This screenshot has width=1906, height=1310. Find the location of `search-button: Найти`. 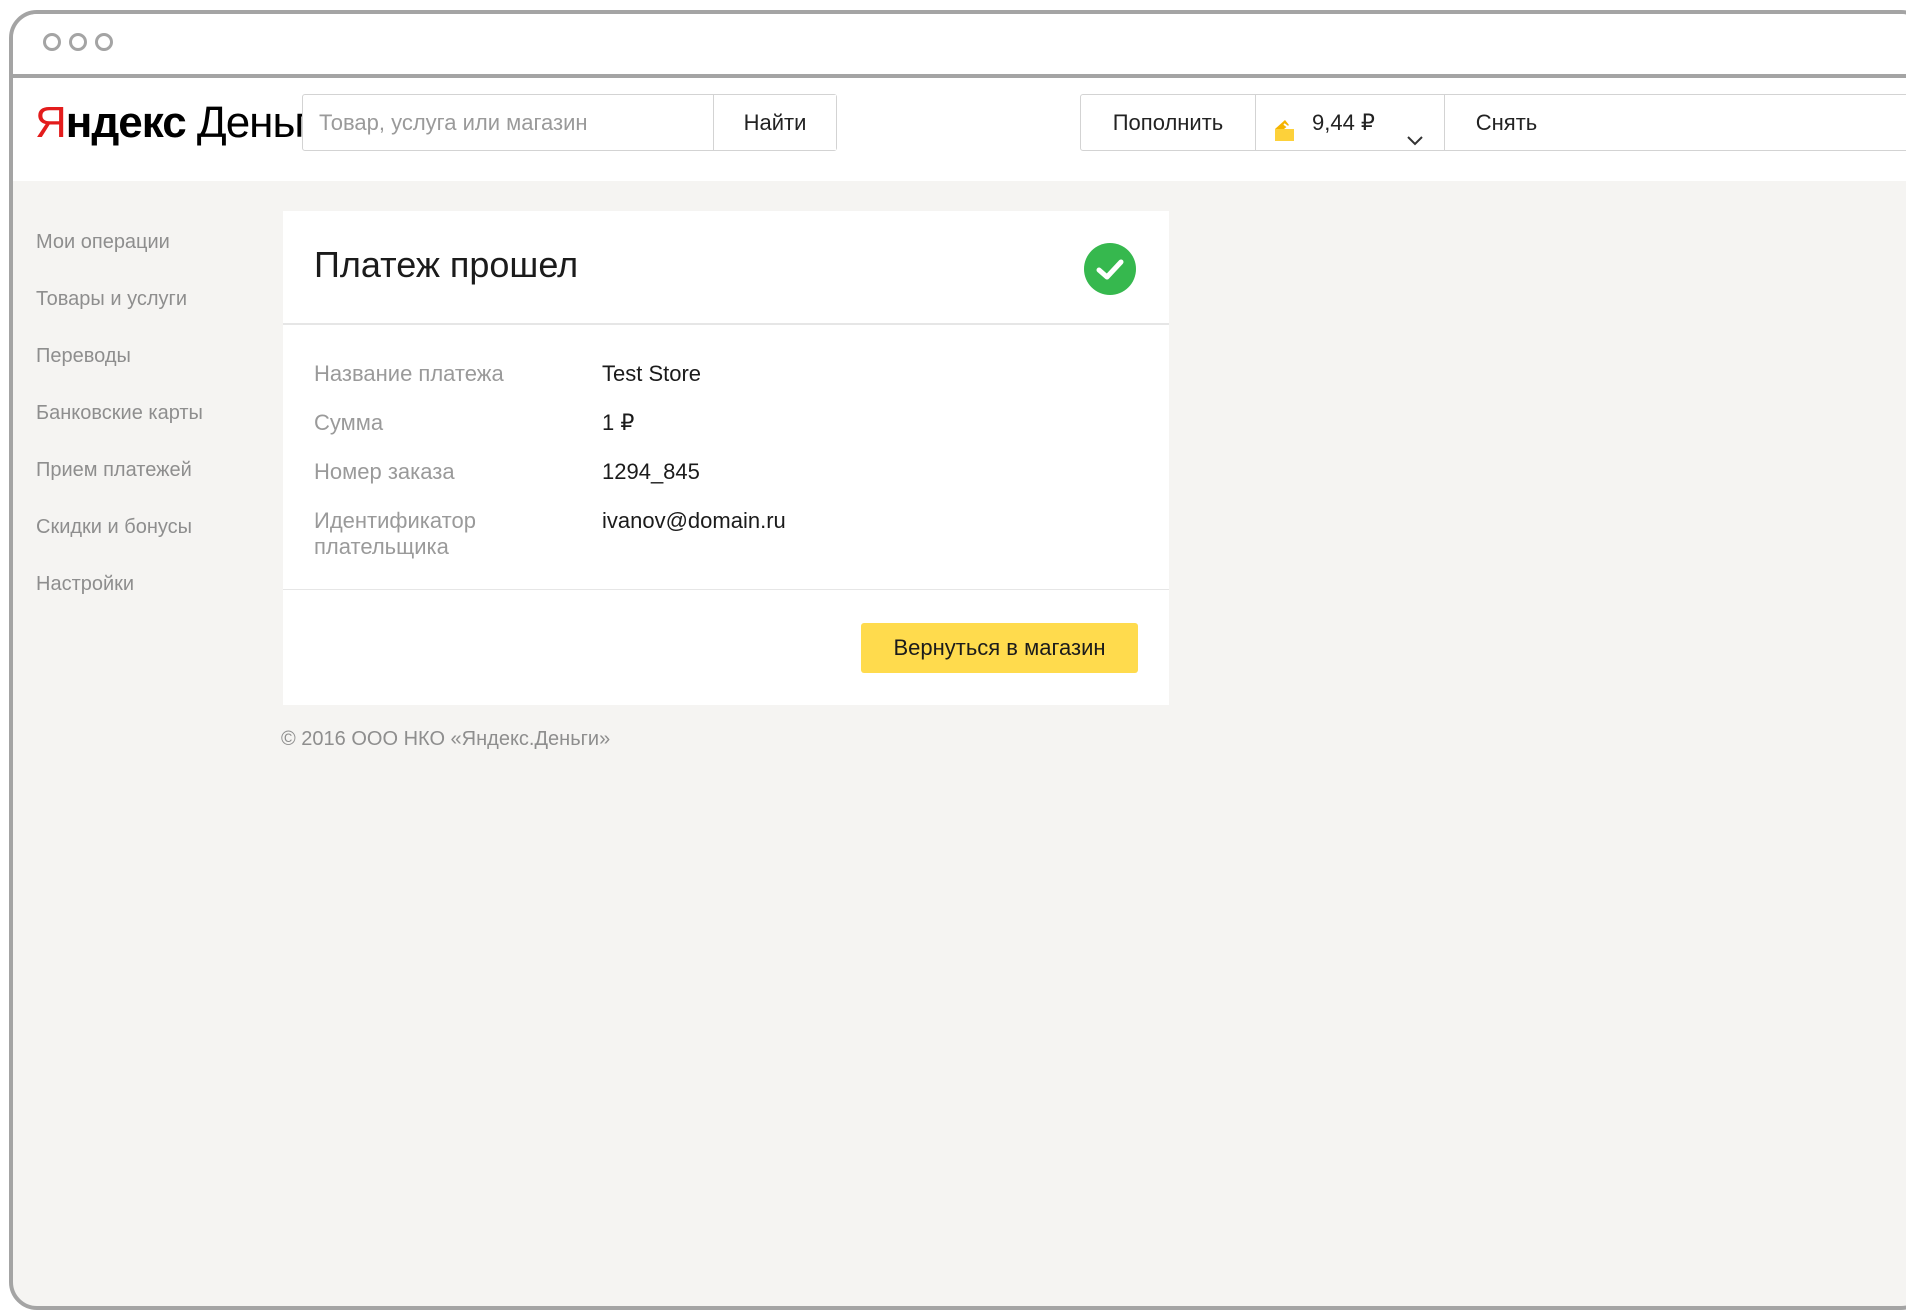

search-button: Найти is located at coordinates (774, 122).